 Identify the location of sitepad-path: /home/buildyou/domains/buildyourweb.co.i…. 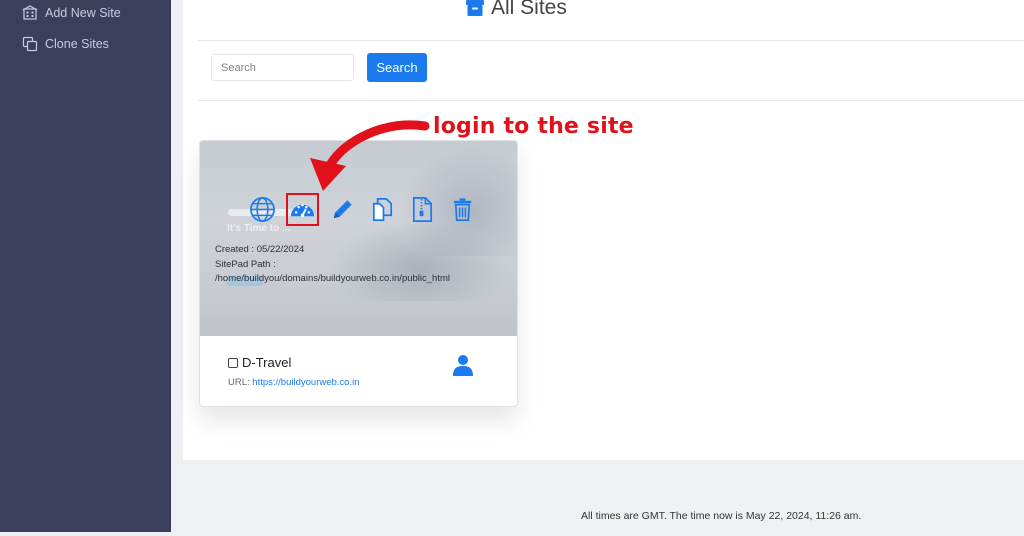
(332, 278).